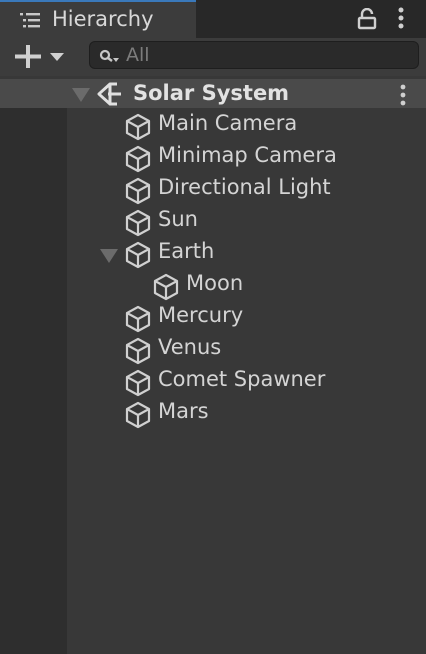  I want to click on add-button, so click(43, 56).